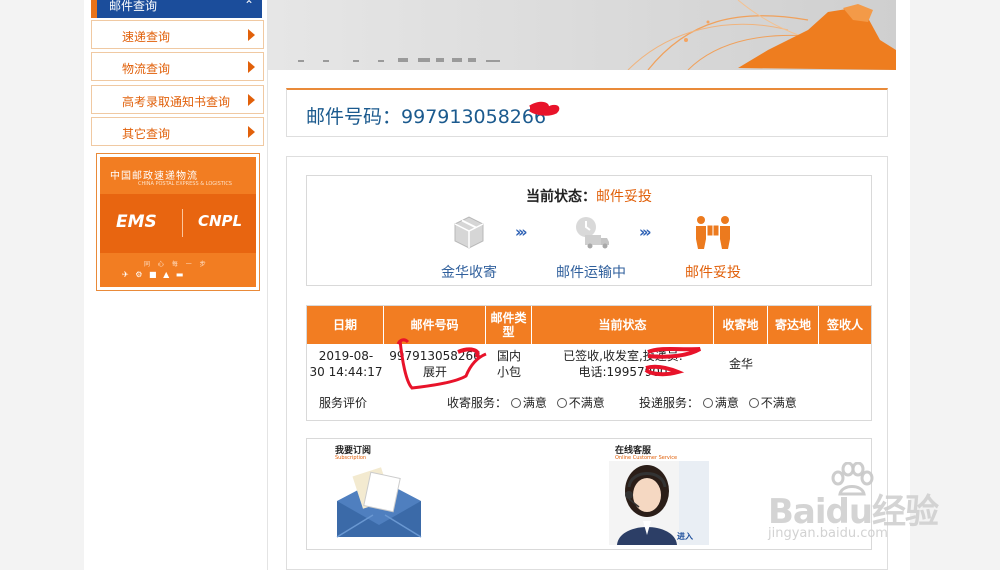 This screenshot has width=1000, height=570. What do you see at coordinates (623, 372) in the screenshot?
I see `status-line-2: 电话:19957900` at bounding box center [623, 372].